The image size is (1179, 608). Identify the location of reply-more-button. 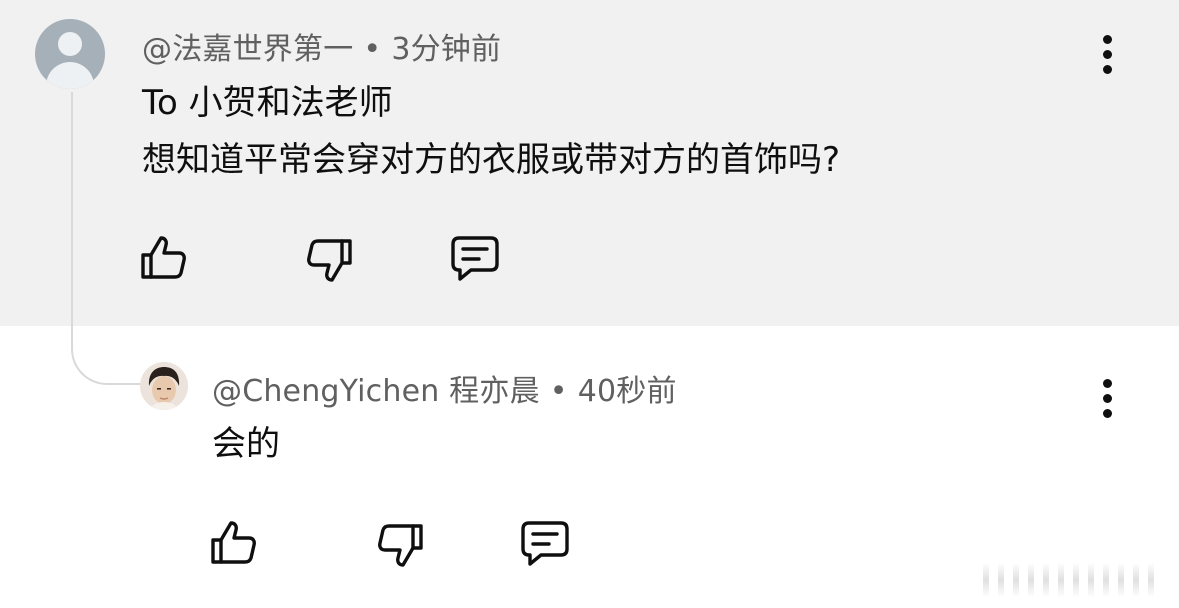
(1108, 399).